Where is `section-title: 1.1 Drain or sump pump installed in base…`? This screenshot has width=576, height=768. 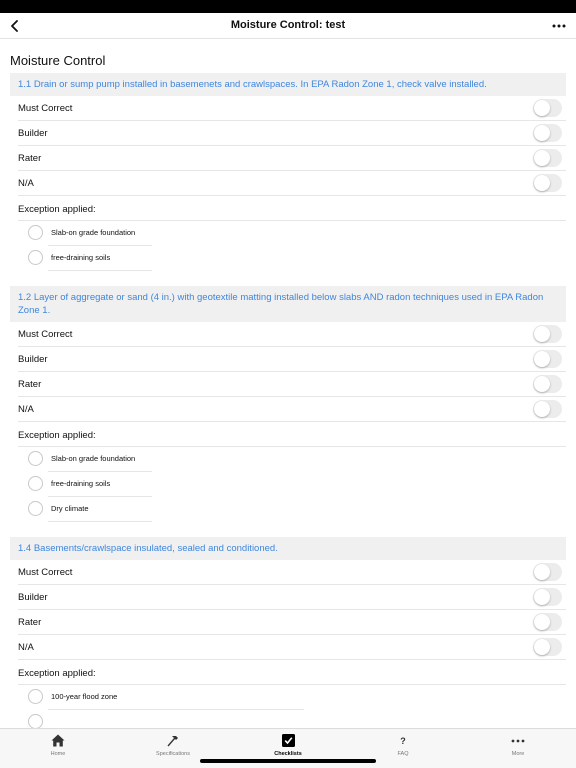
section-title: 1.1 Drain or sump pump installed in base… is located at coordinates (288, 84).